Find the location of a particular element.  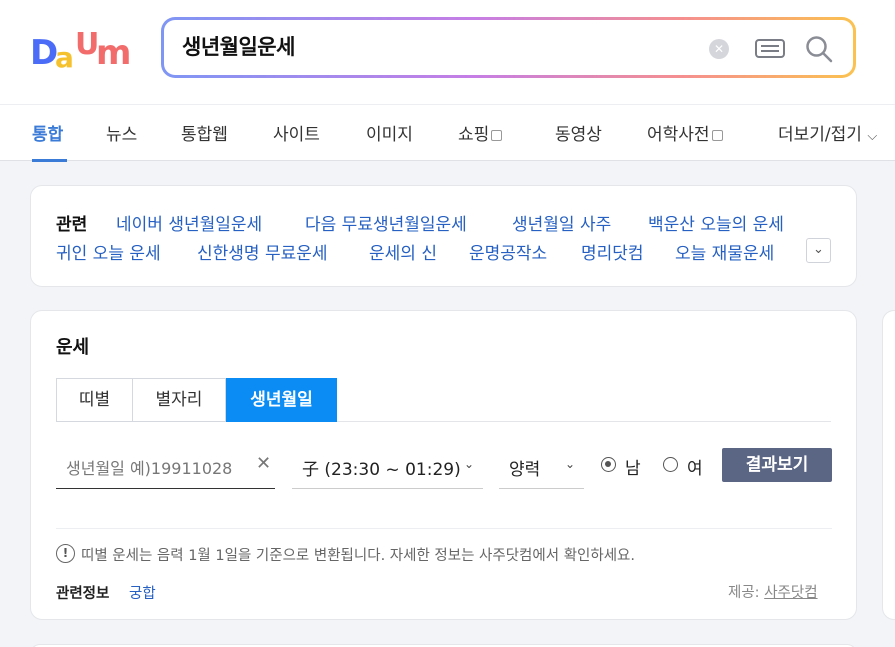

tab-video: 동영상 is located at coordinates (578, 132).